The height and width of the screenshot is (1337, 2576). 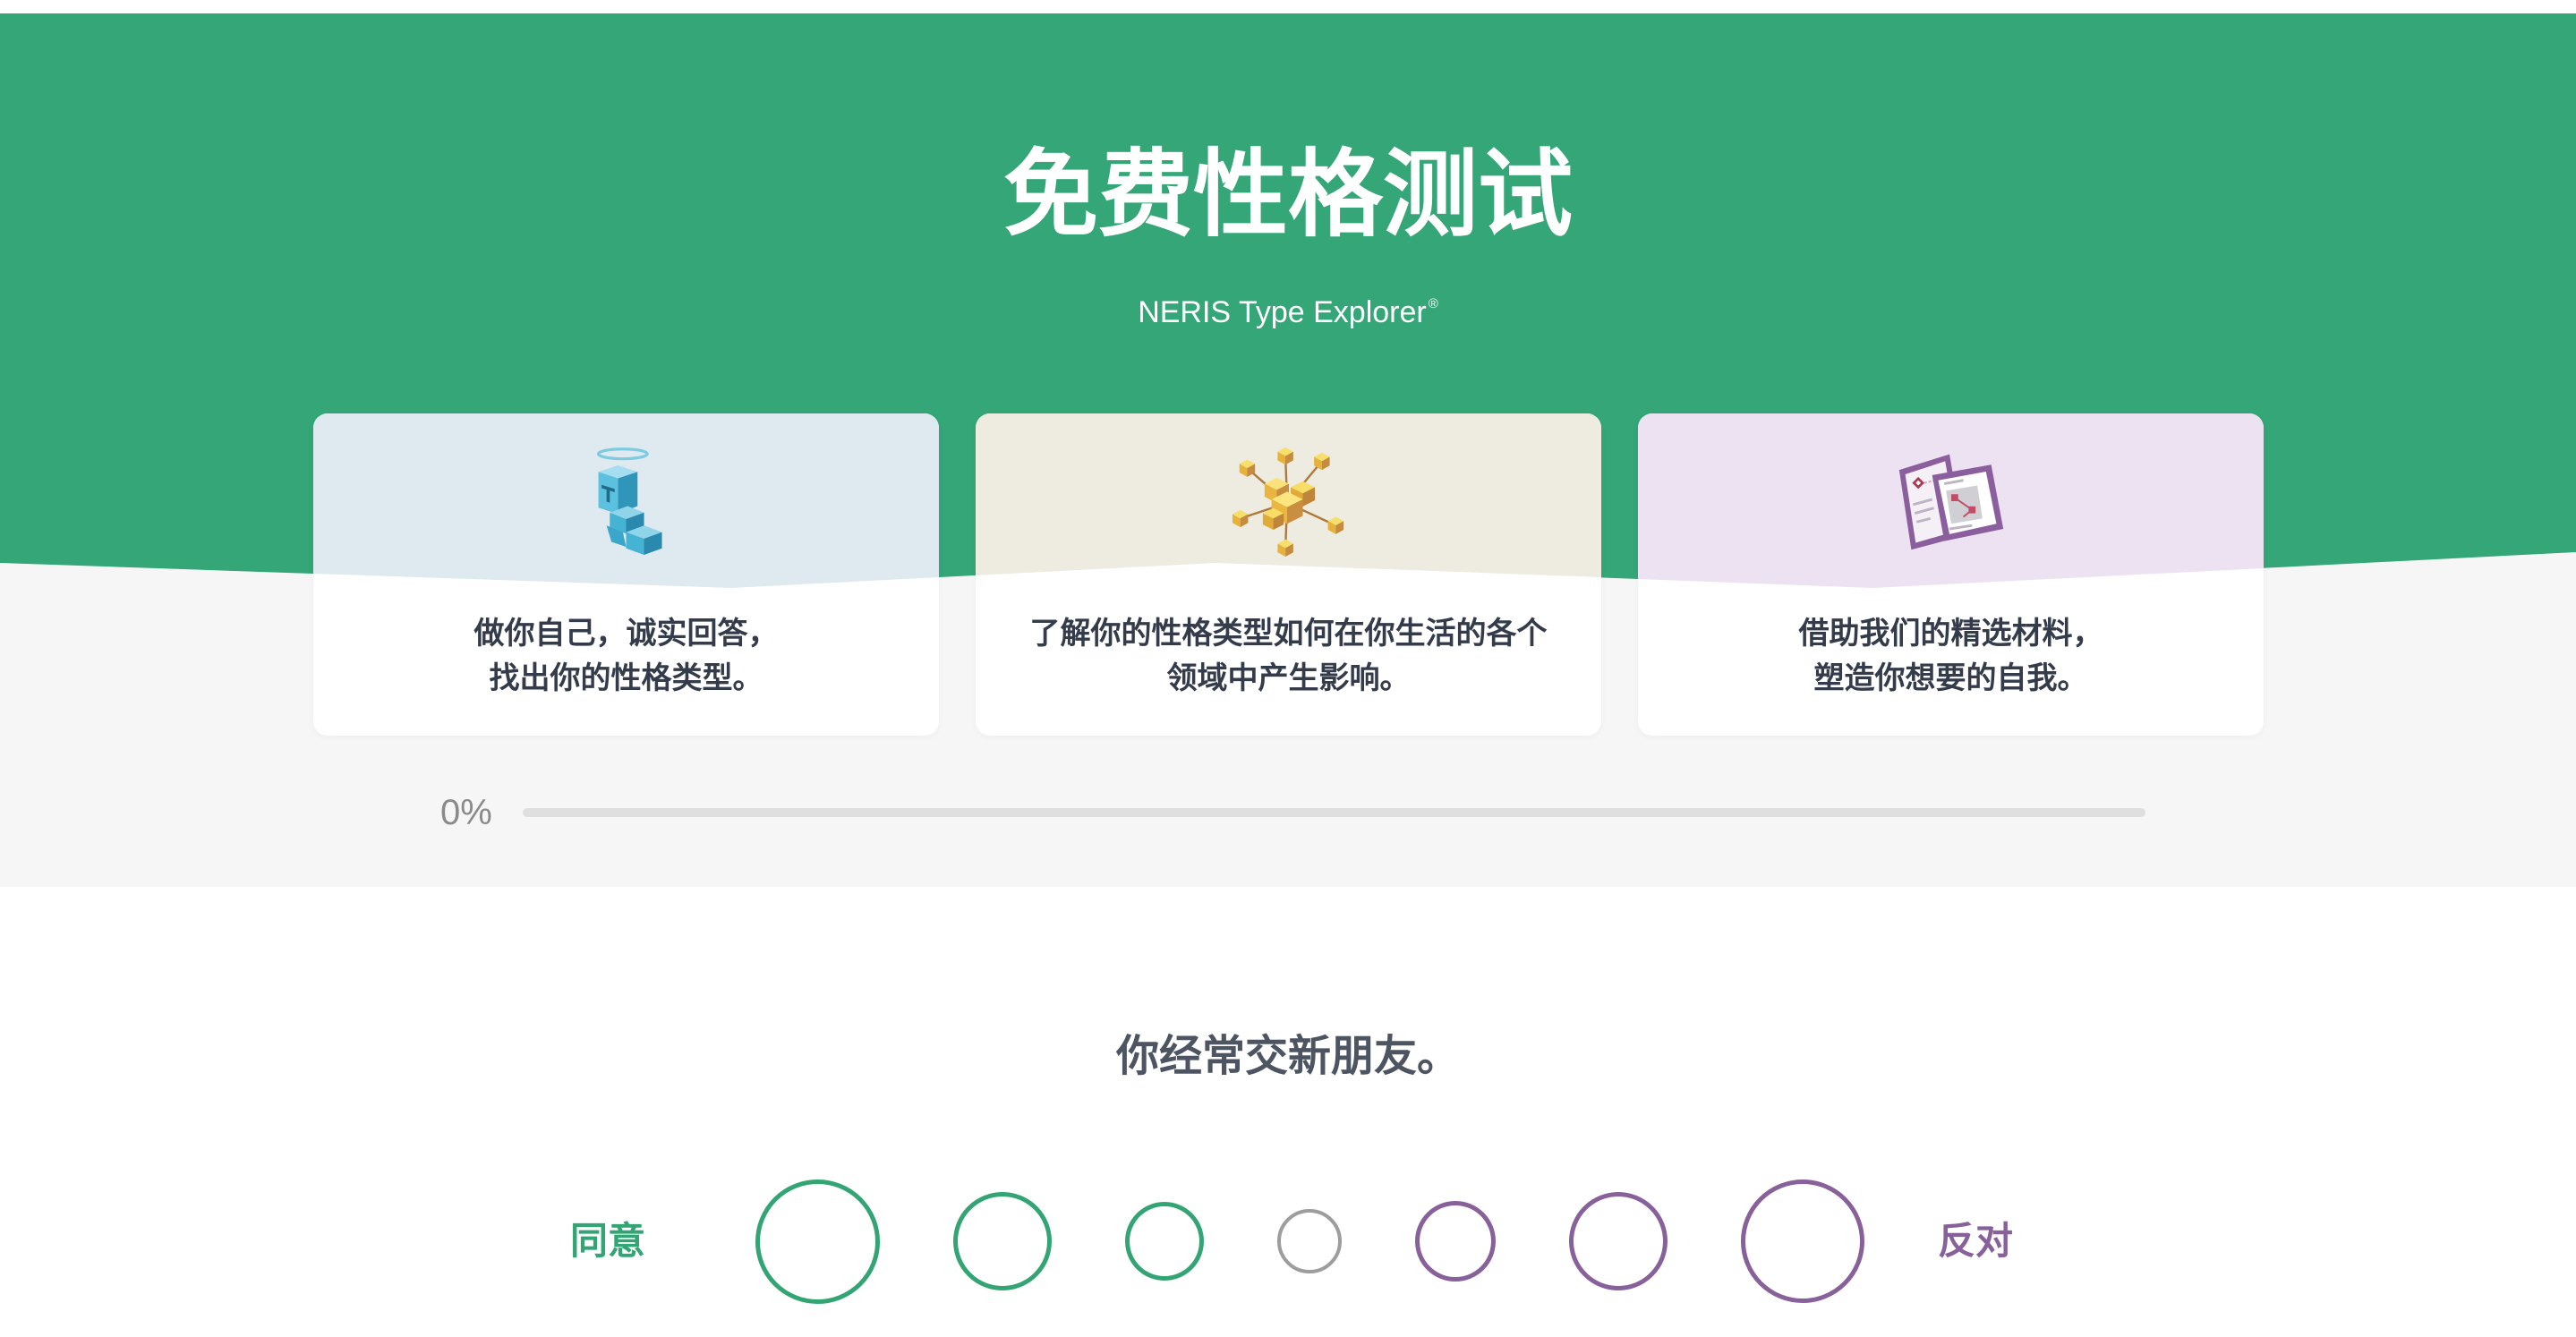 What do you see at coordinates (608, 1241) in the screenshot?
I see `agree-label: 同意` at bounding box center [608, 1241].